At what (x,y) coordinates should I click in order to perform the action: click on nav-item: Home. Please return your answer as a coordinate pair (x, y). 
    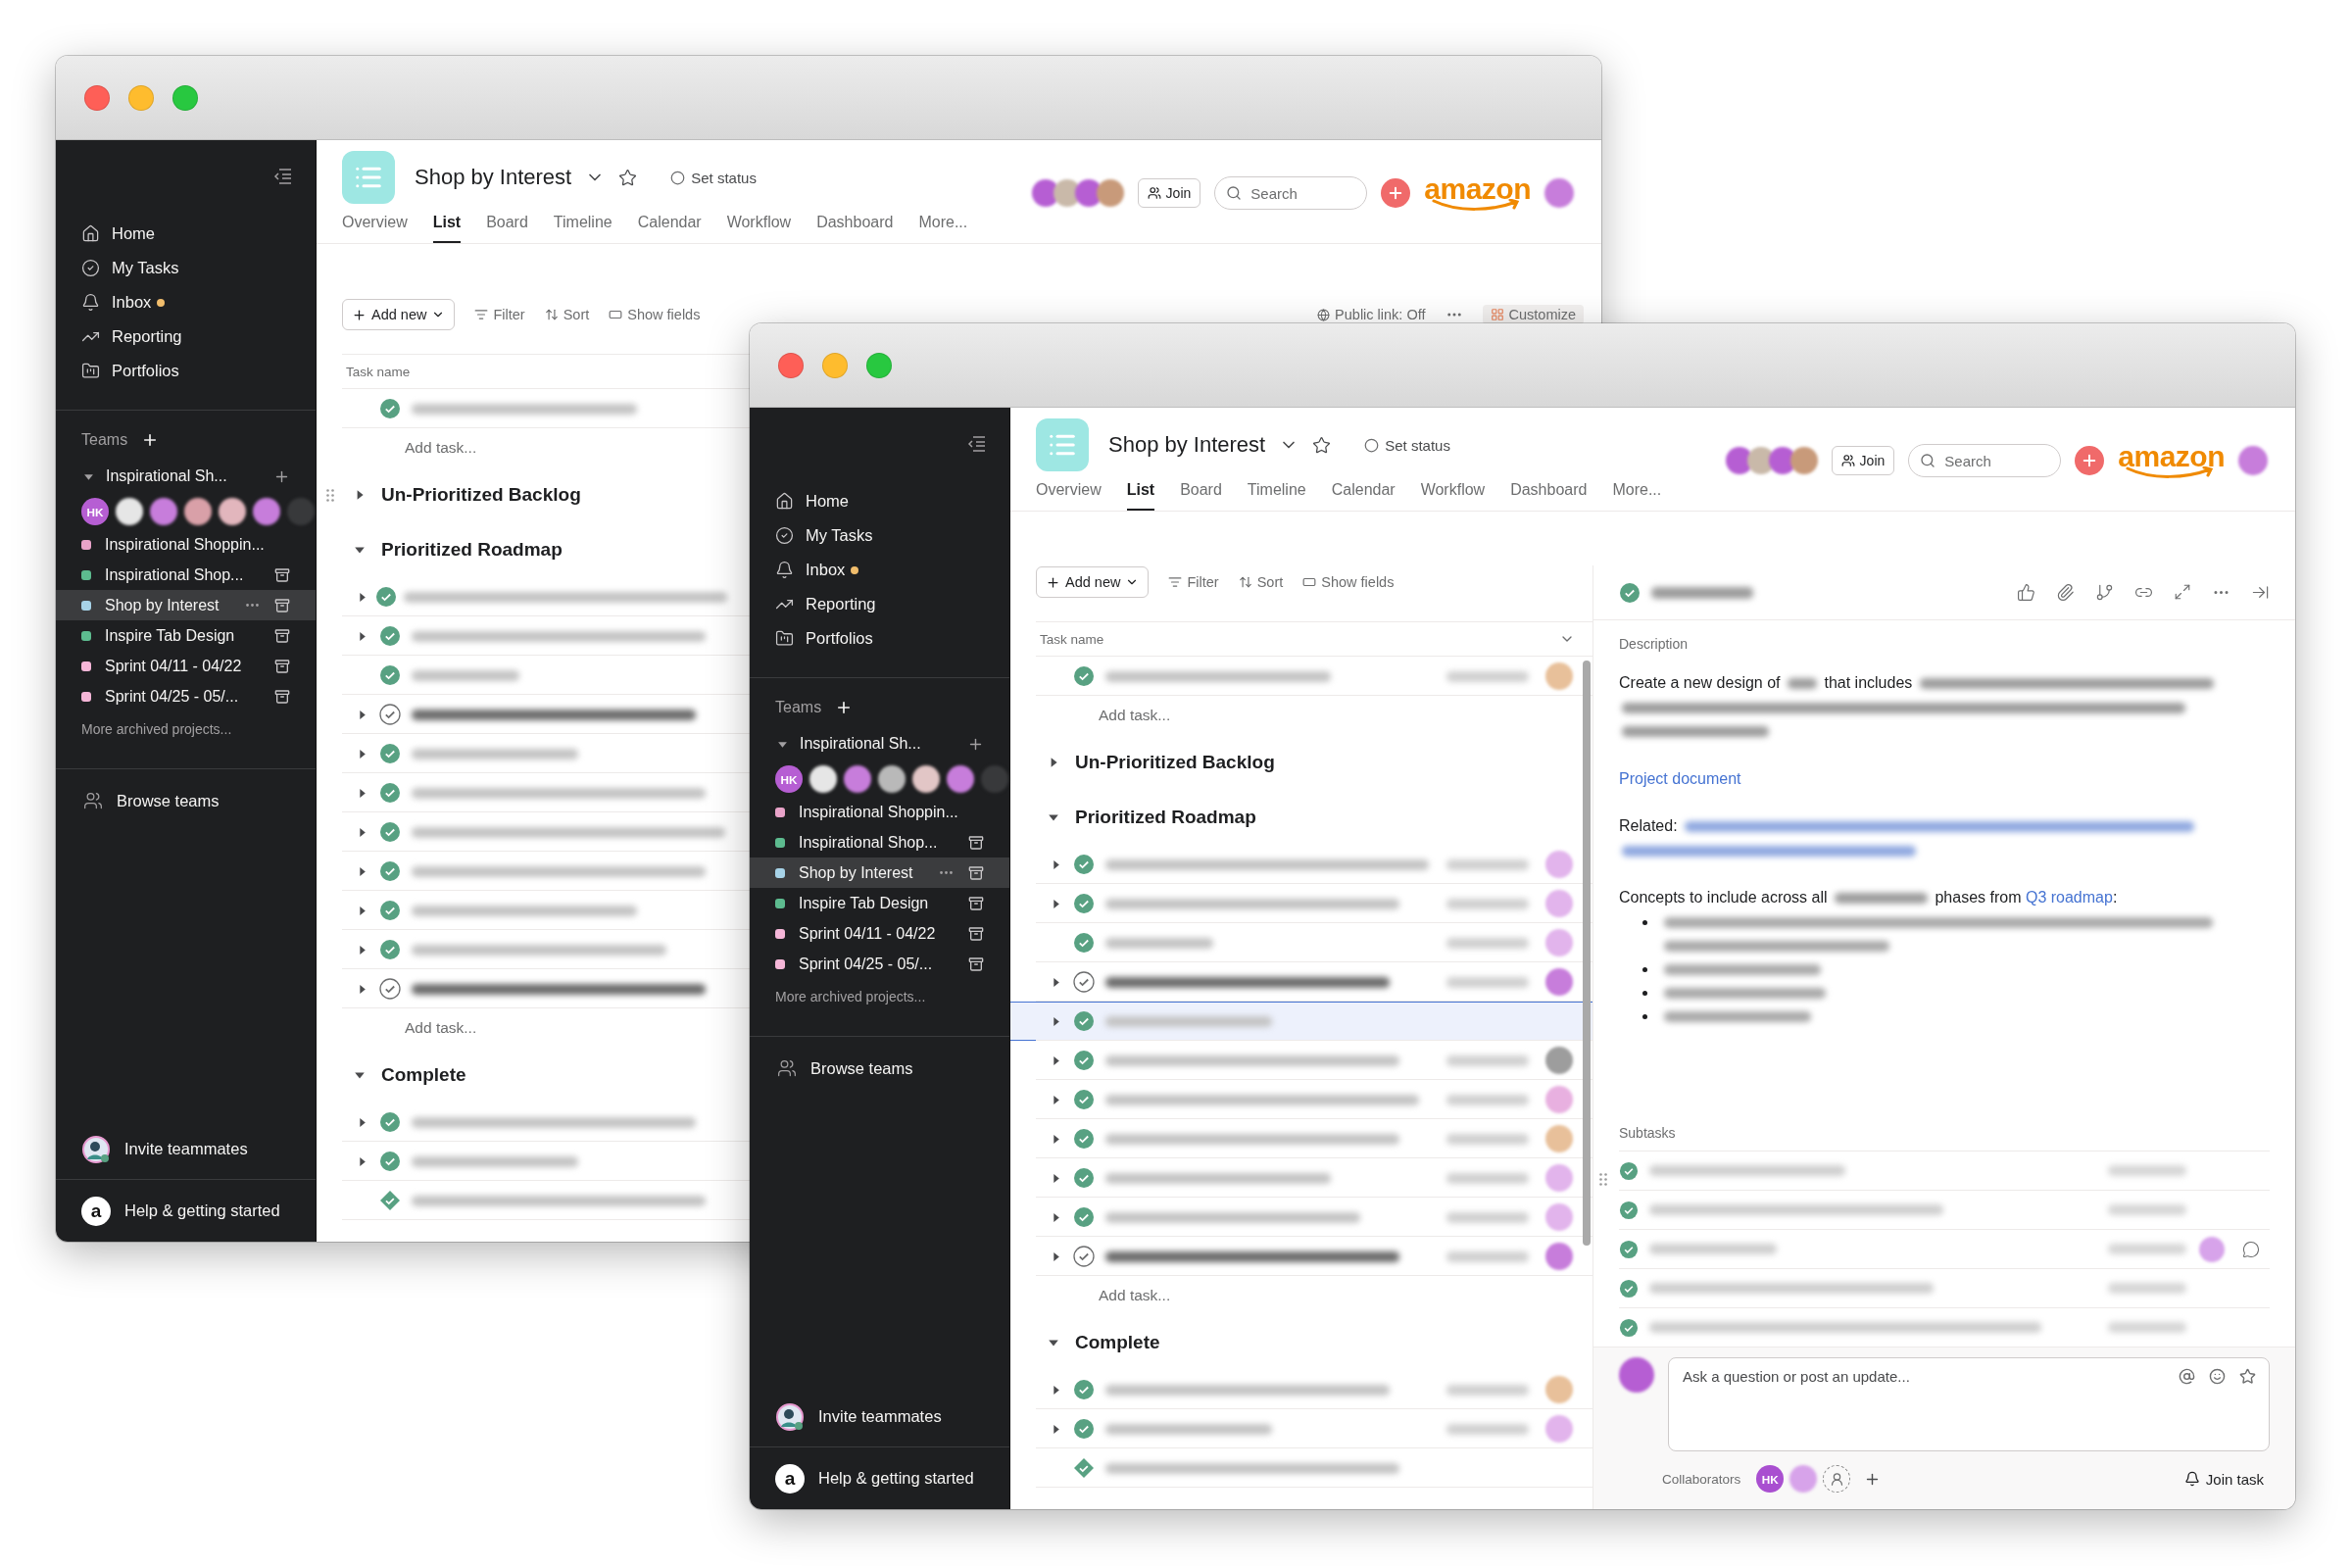
    Looking at the image, I should click on (186, 234).